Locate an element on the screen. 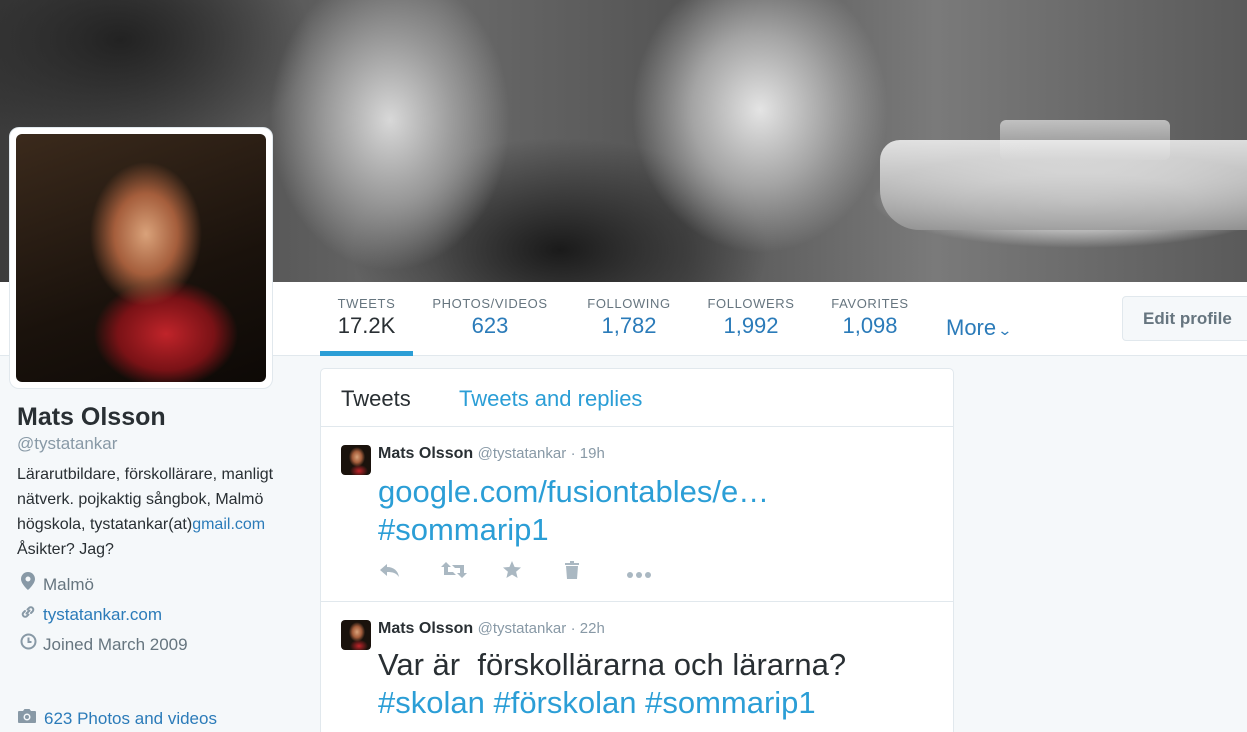  stat-label: TWEETS is located at coordinates (366, 303).